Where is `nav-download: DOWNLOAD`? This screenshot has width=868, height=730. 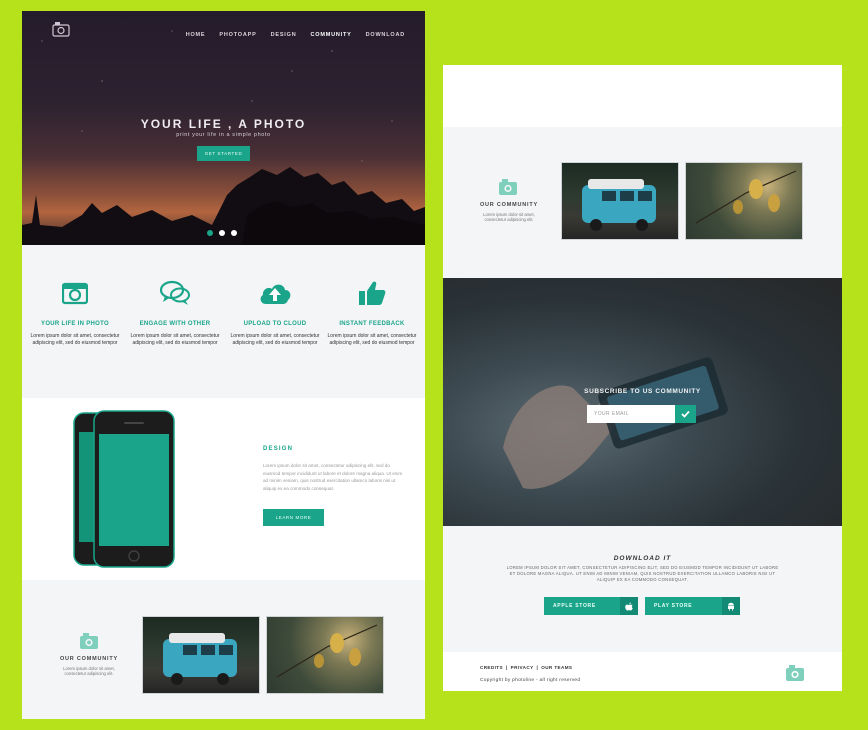 nav-download: DOWNLOAD is located at coordinates (385, 35).